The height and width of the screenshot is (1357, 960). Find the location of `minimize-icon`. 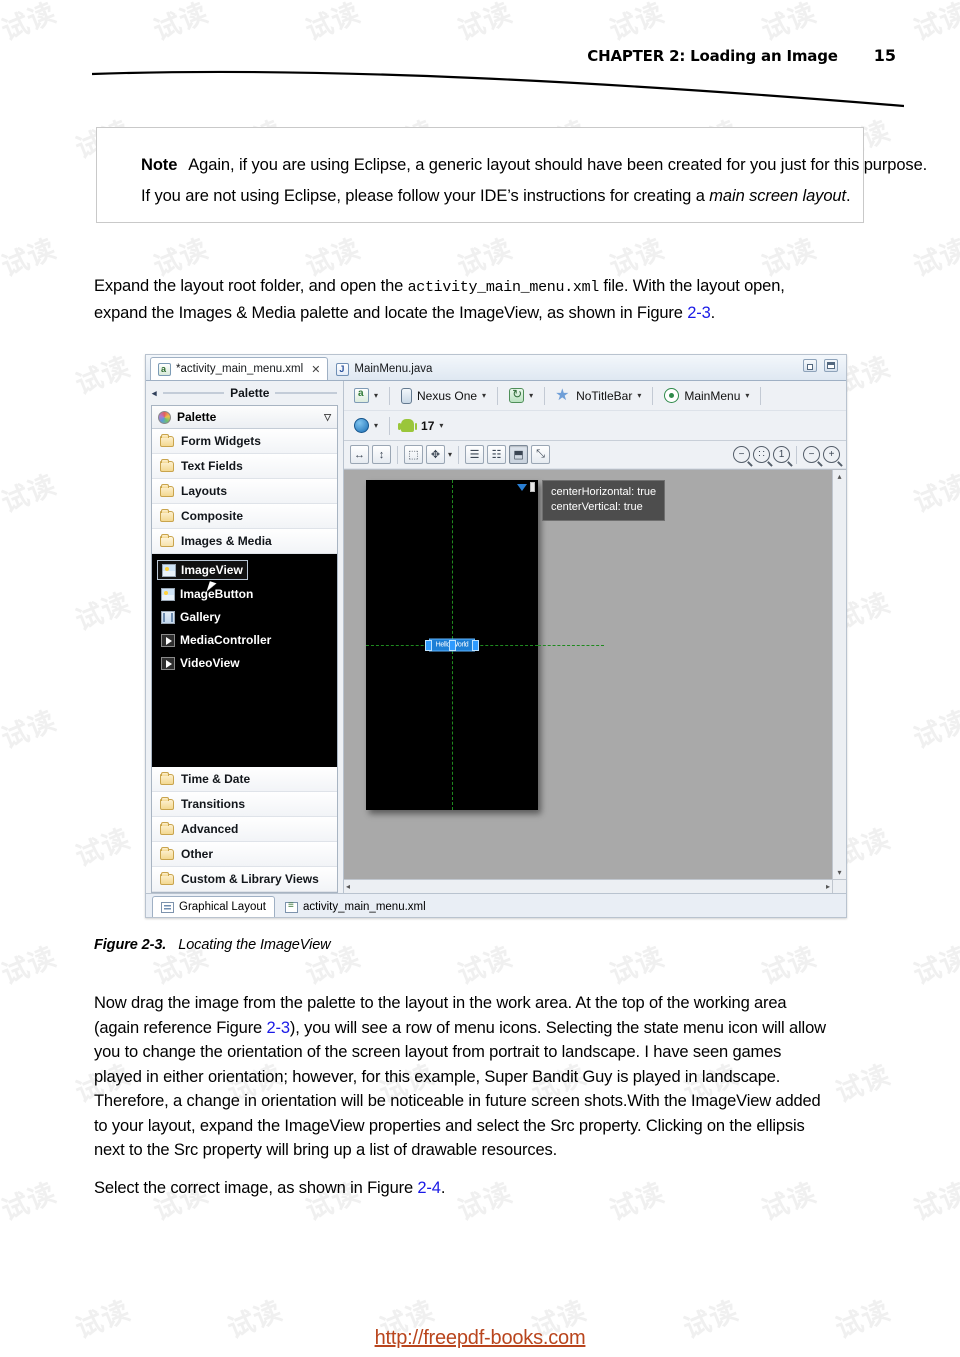

minimize-icon is located at coordinates (810, 365).